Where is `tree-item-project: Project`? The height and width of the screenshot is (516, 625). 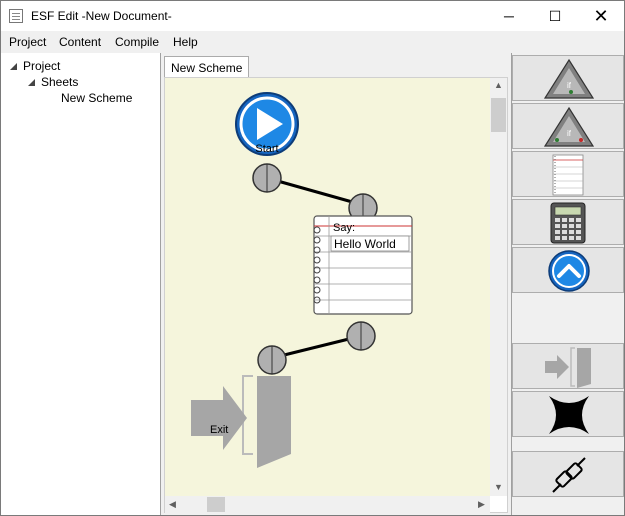
tree-item-project: Project is located at coordinates (34, 66).